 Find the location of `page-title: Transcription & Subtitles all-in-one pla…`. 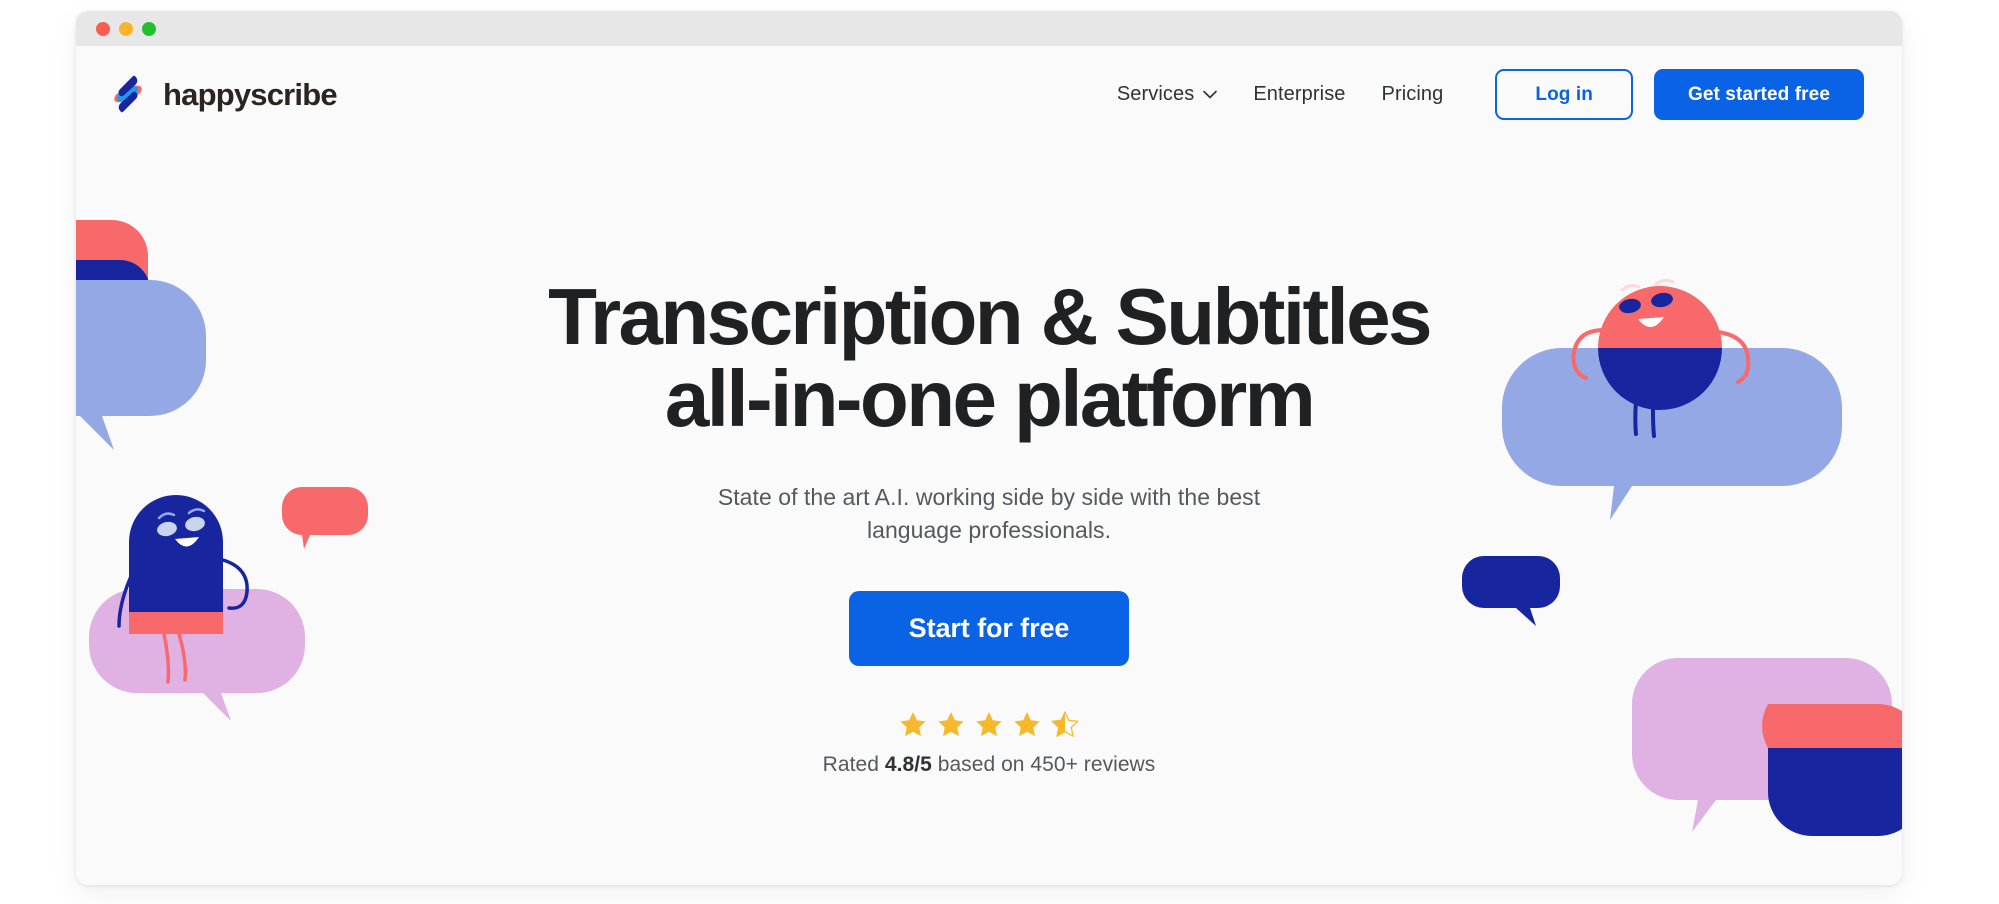

page-title: Transcription & Subtitles all-in-one pla… is located at coordinates (989, 357).